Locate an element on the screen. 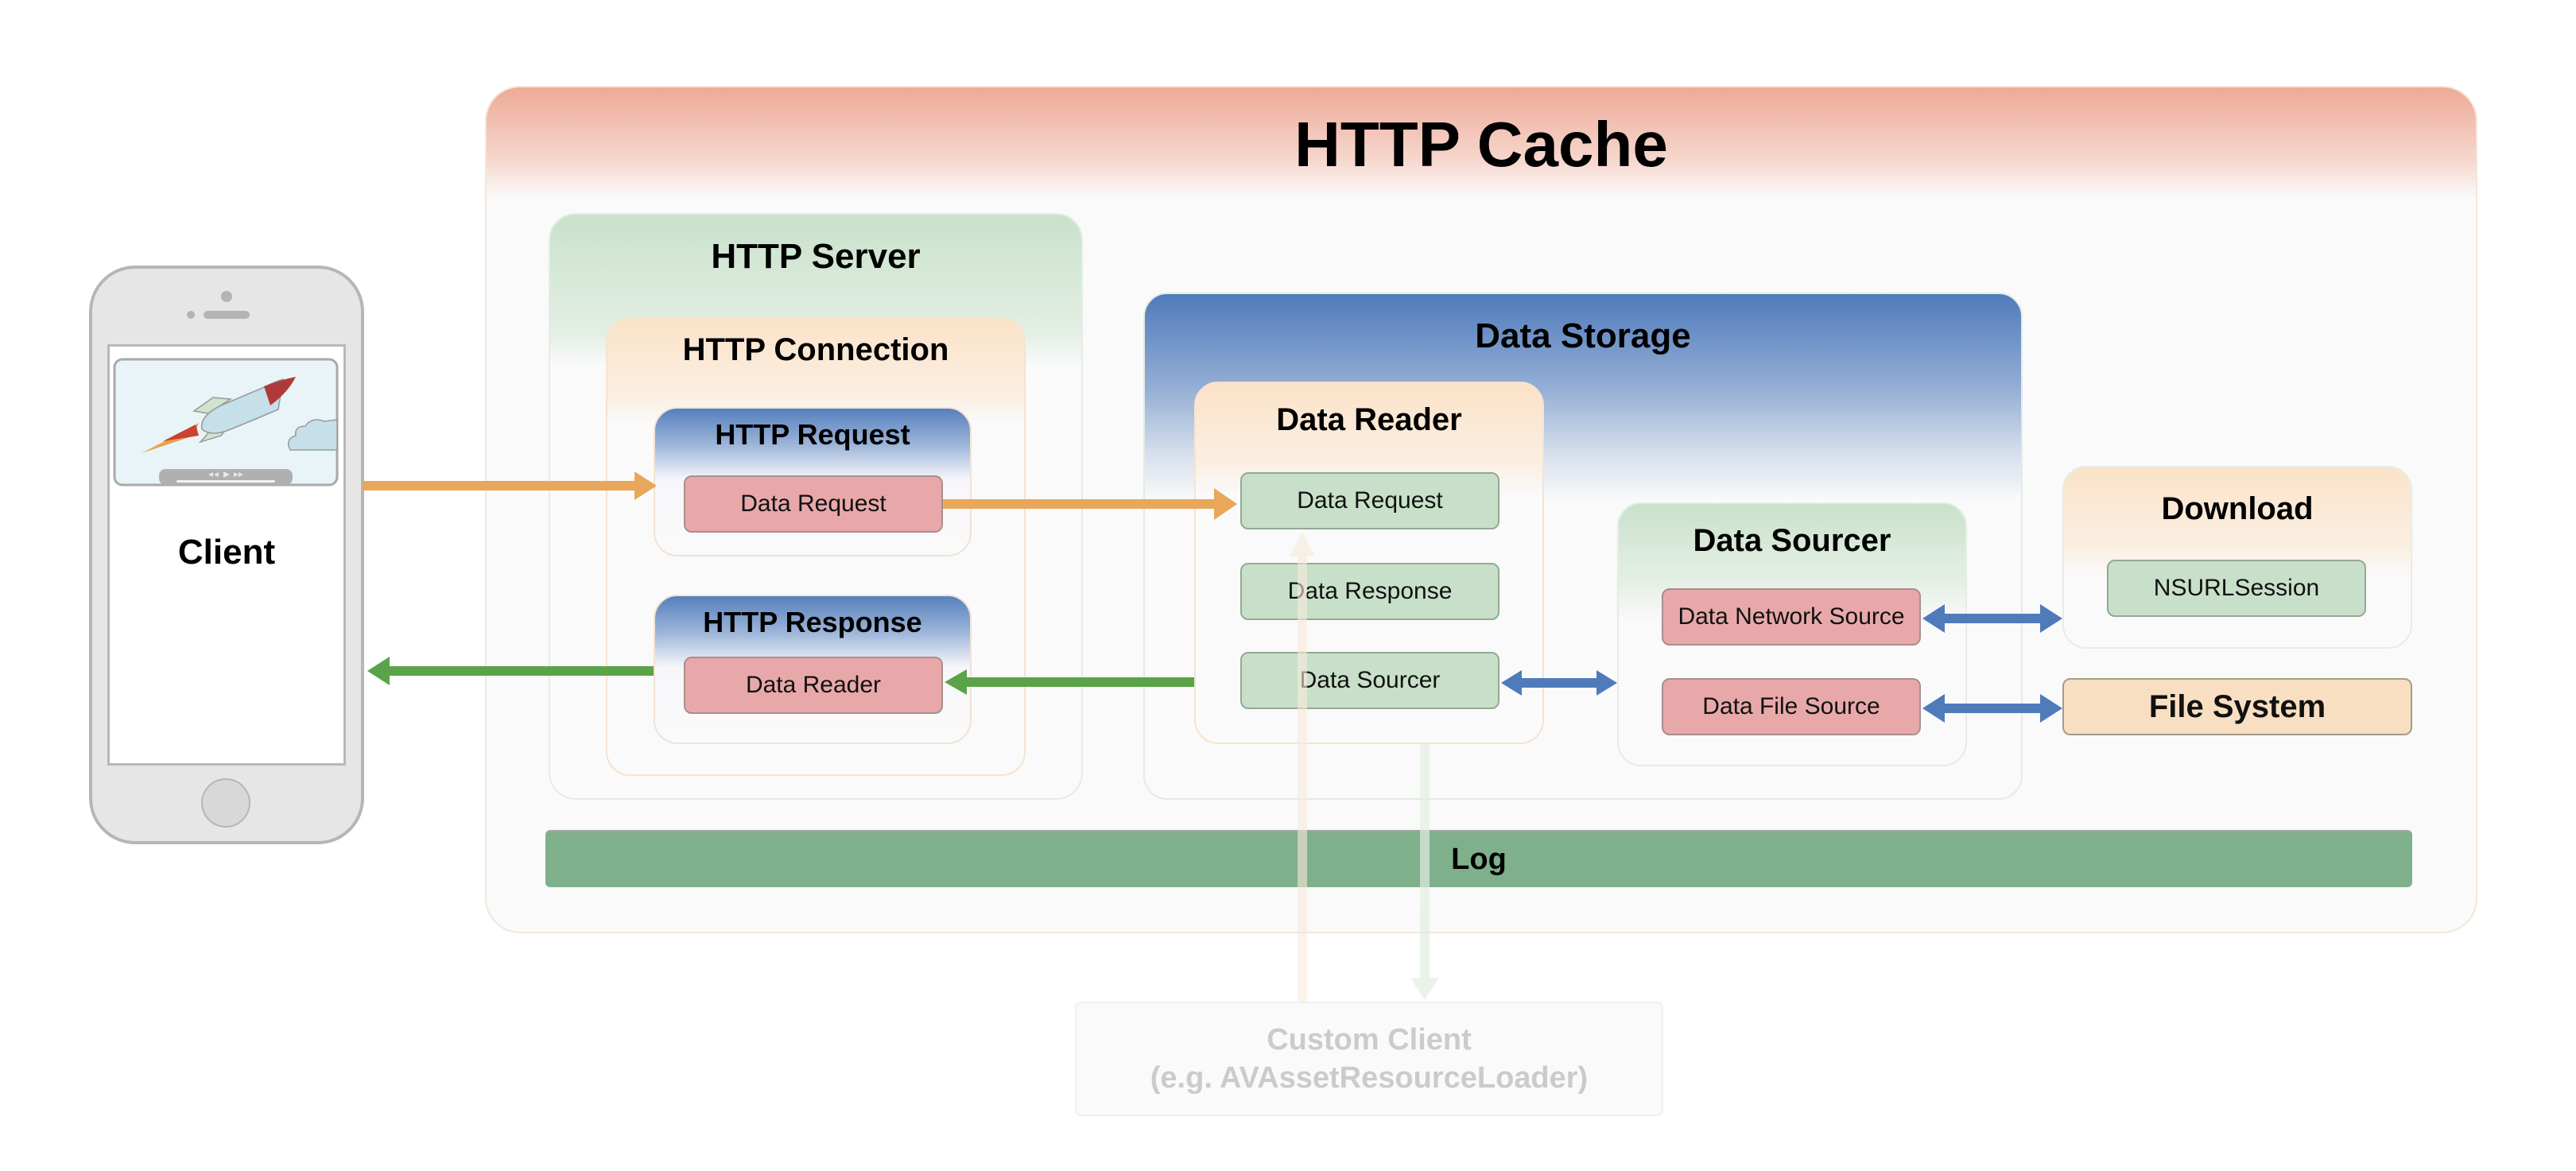 The height and width of the screenshot is (1171, 2576). phone-sensor-icon is located at coordinates (191, 315).